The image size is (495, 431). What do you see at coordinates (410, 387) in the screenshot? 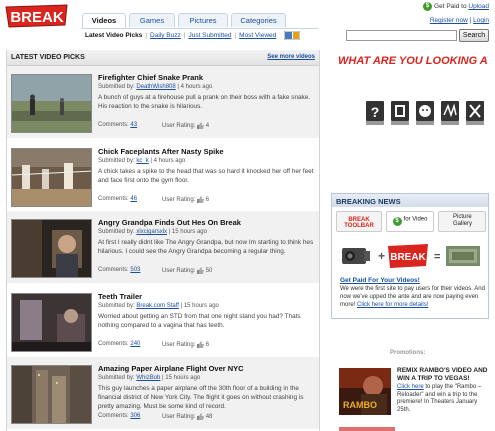
I see `promo-click-here-link: Click here` at bounding box center [410, 387].